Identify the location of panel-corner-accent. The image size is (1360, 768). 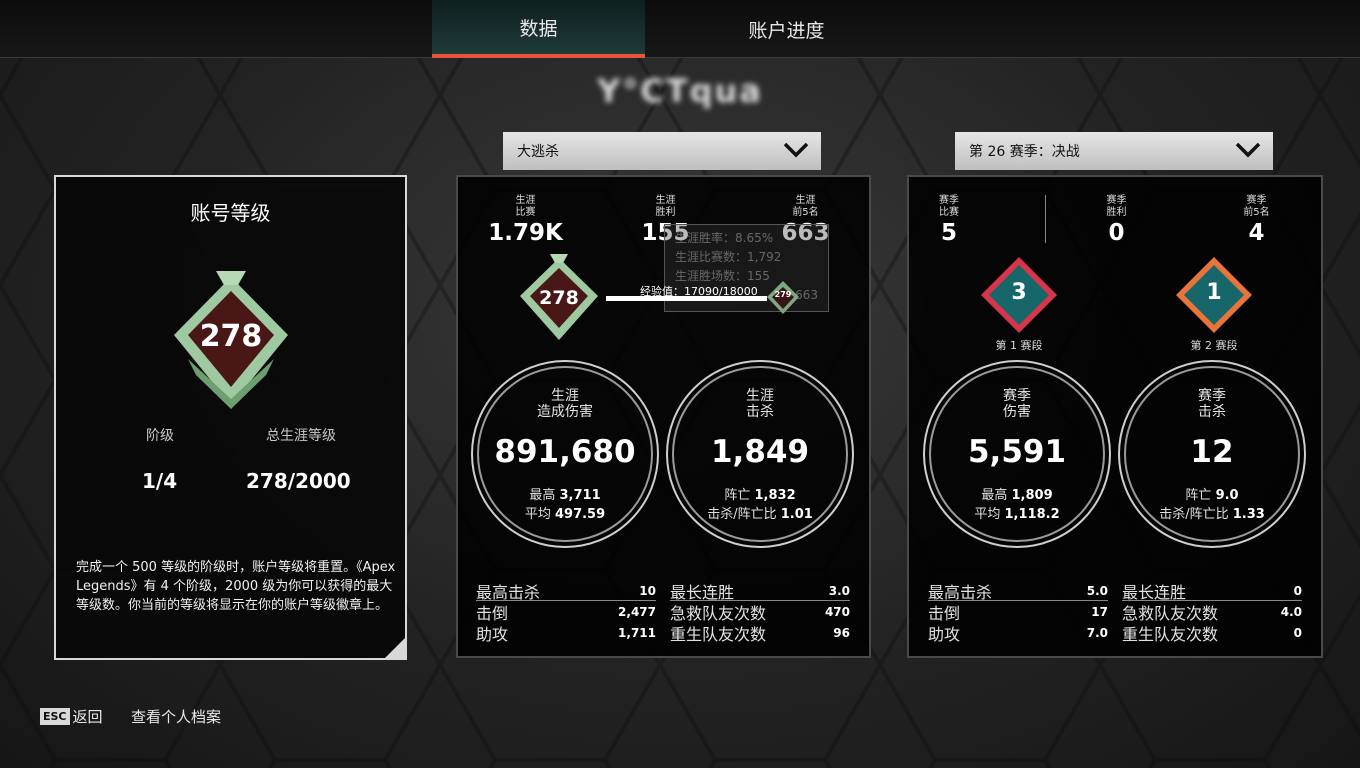
(395, 648).